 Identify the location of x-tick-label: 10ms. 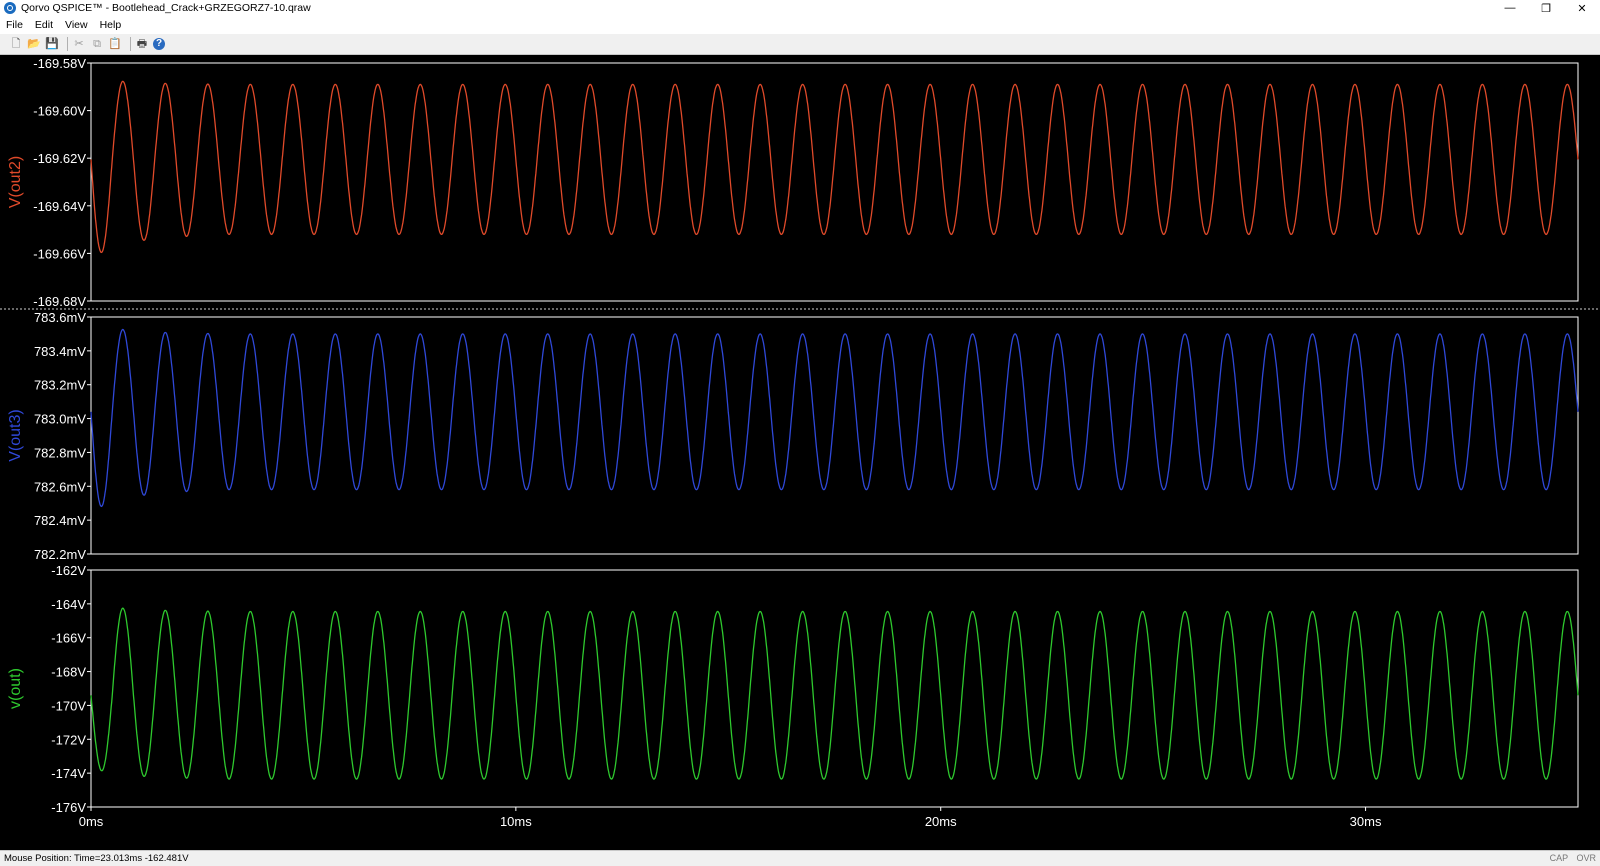
(516, 821).